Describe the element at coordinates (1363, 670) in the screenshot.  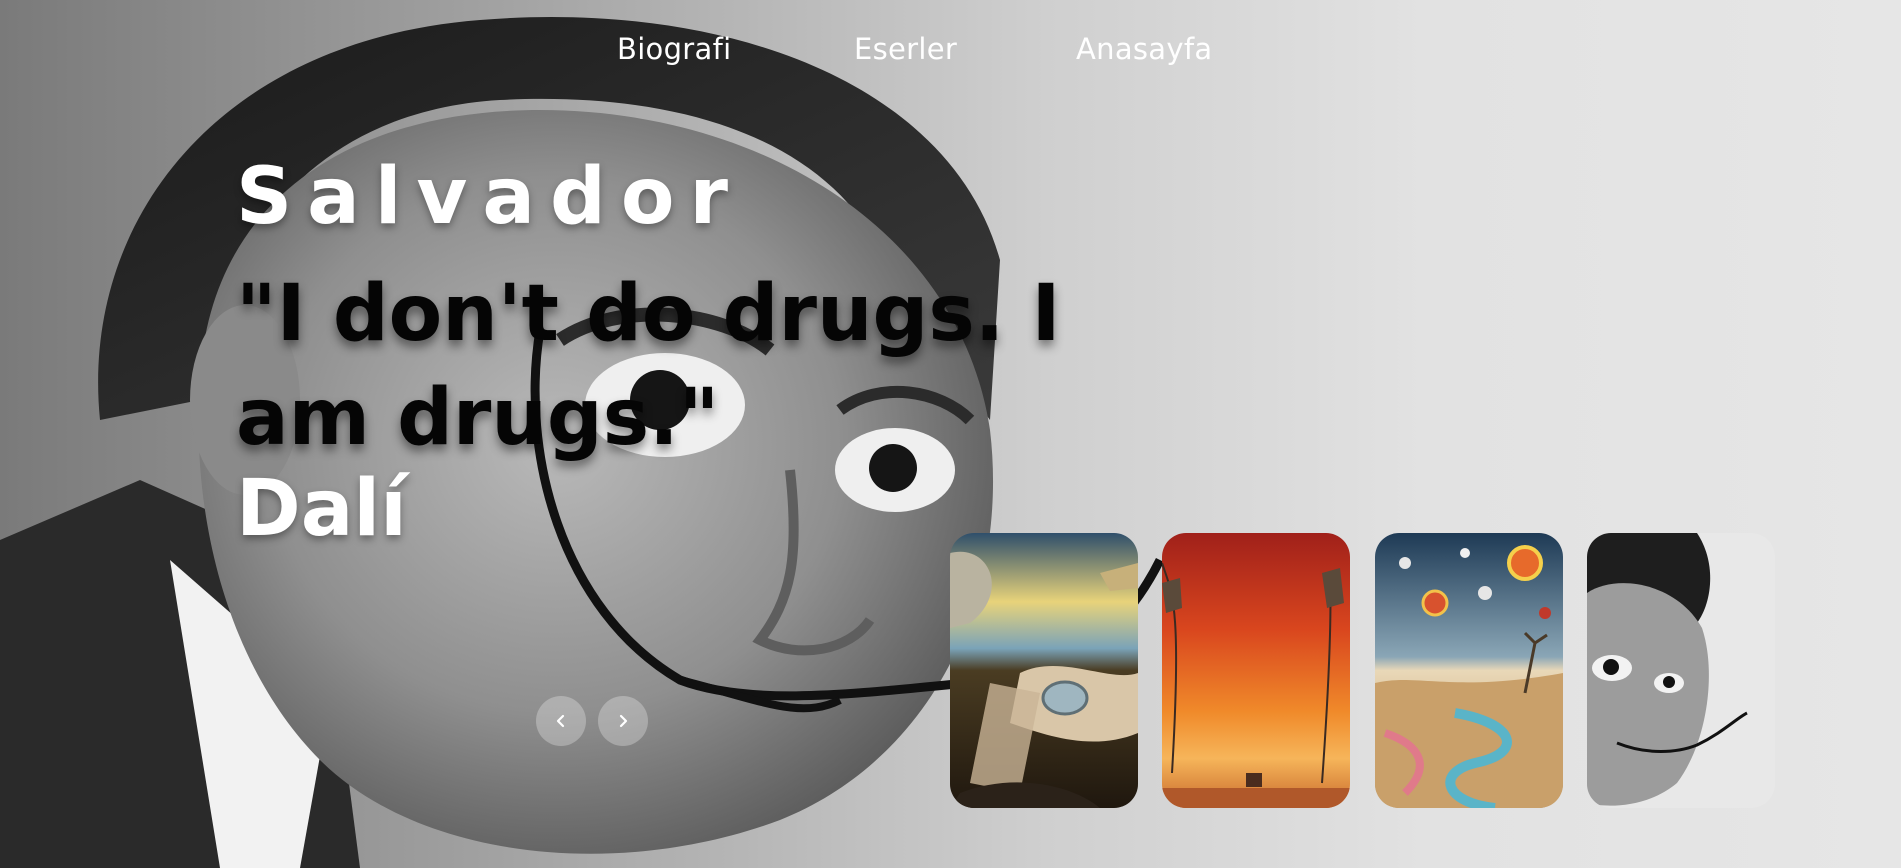
I see `artwork-card-list` at that location.